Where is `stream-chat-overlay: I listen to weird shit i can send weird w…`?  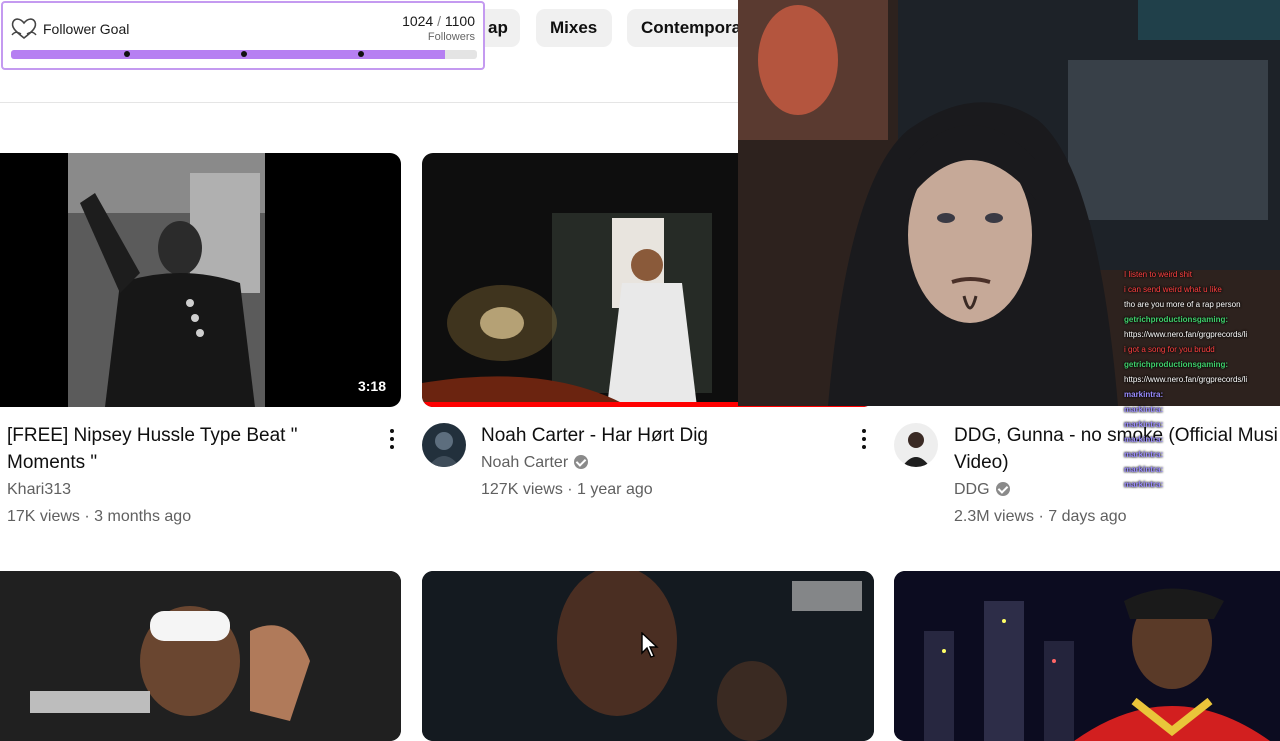 stream-chat-overlay: I listen to weird shit i can send weird w… is located at coordinates (1200, 417).